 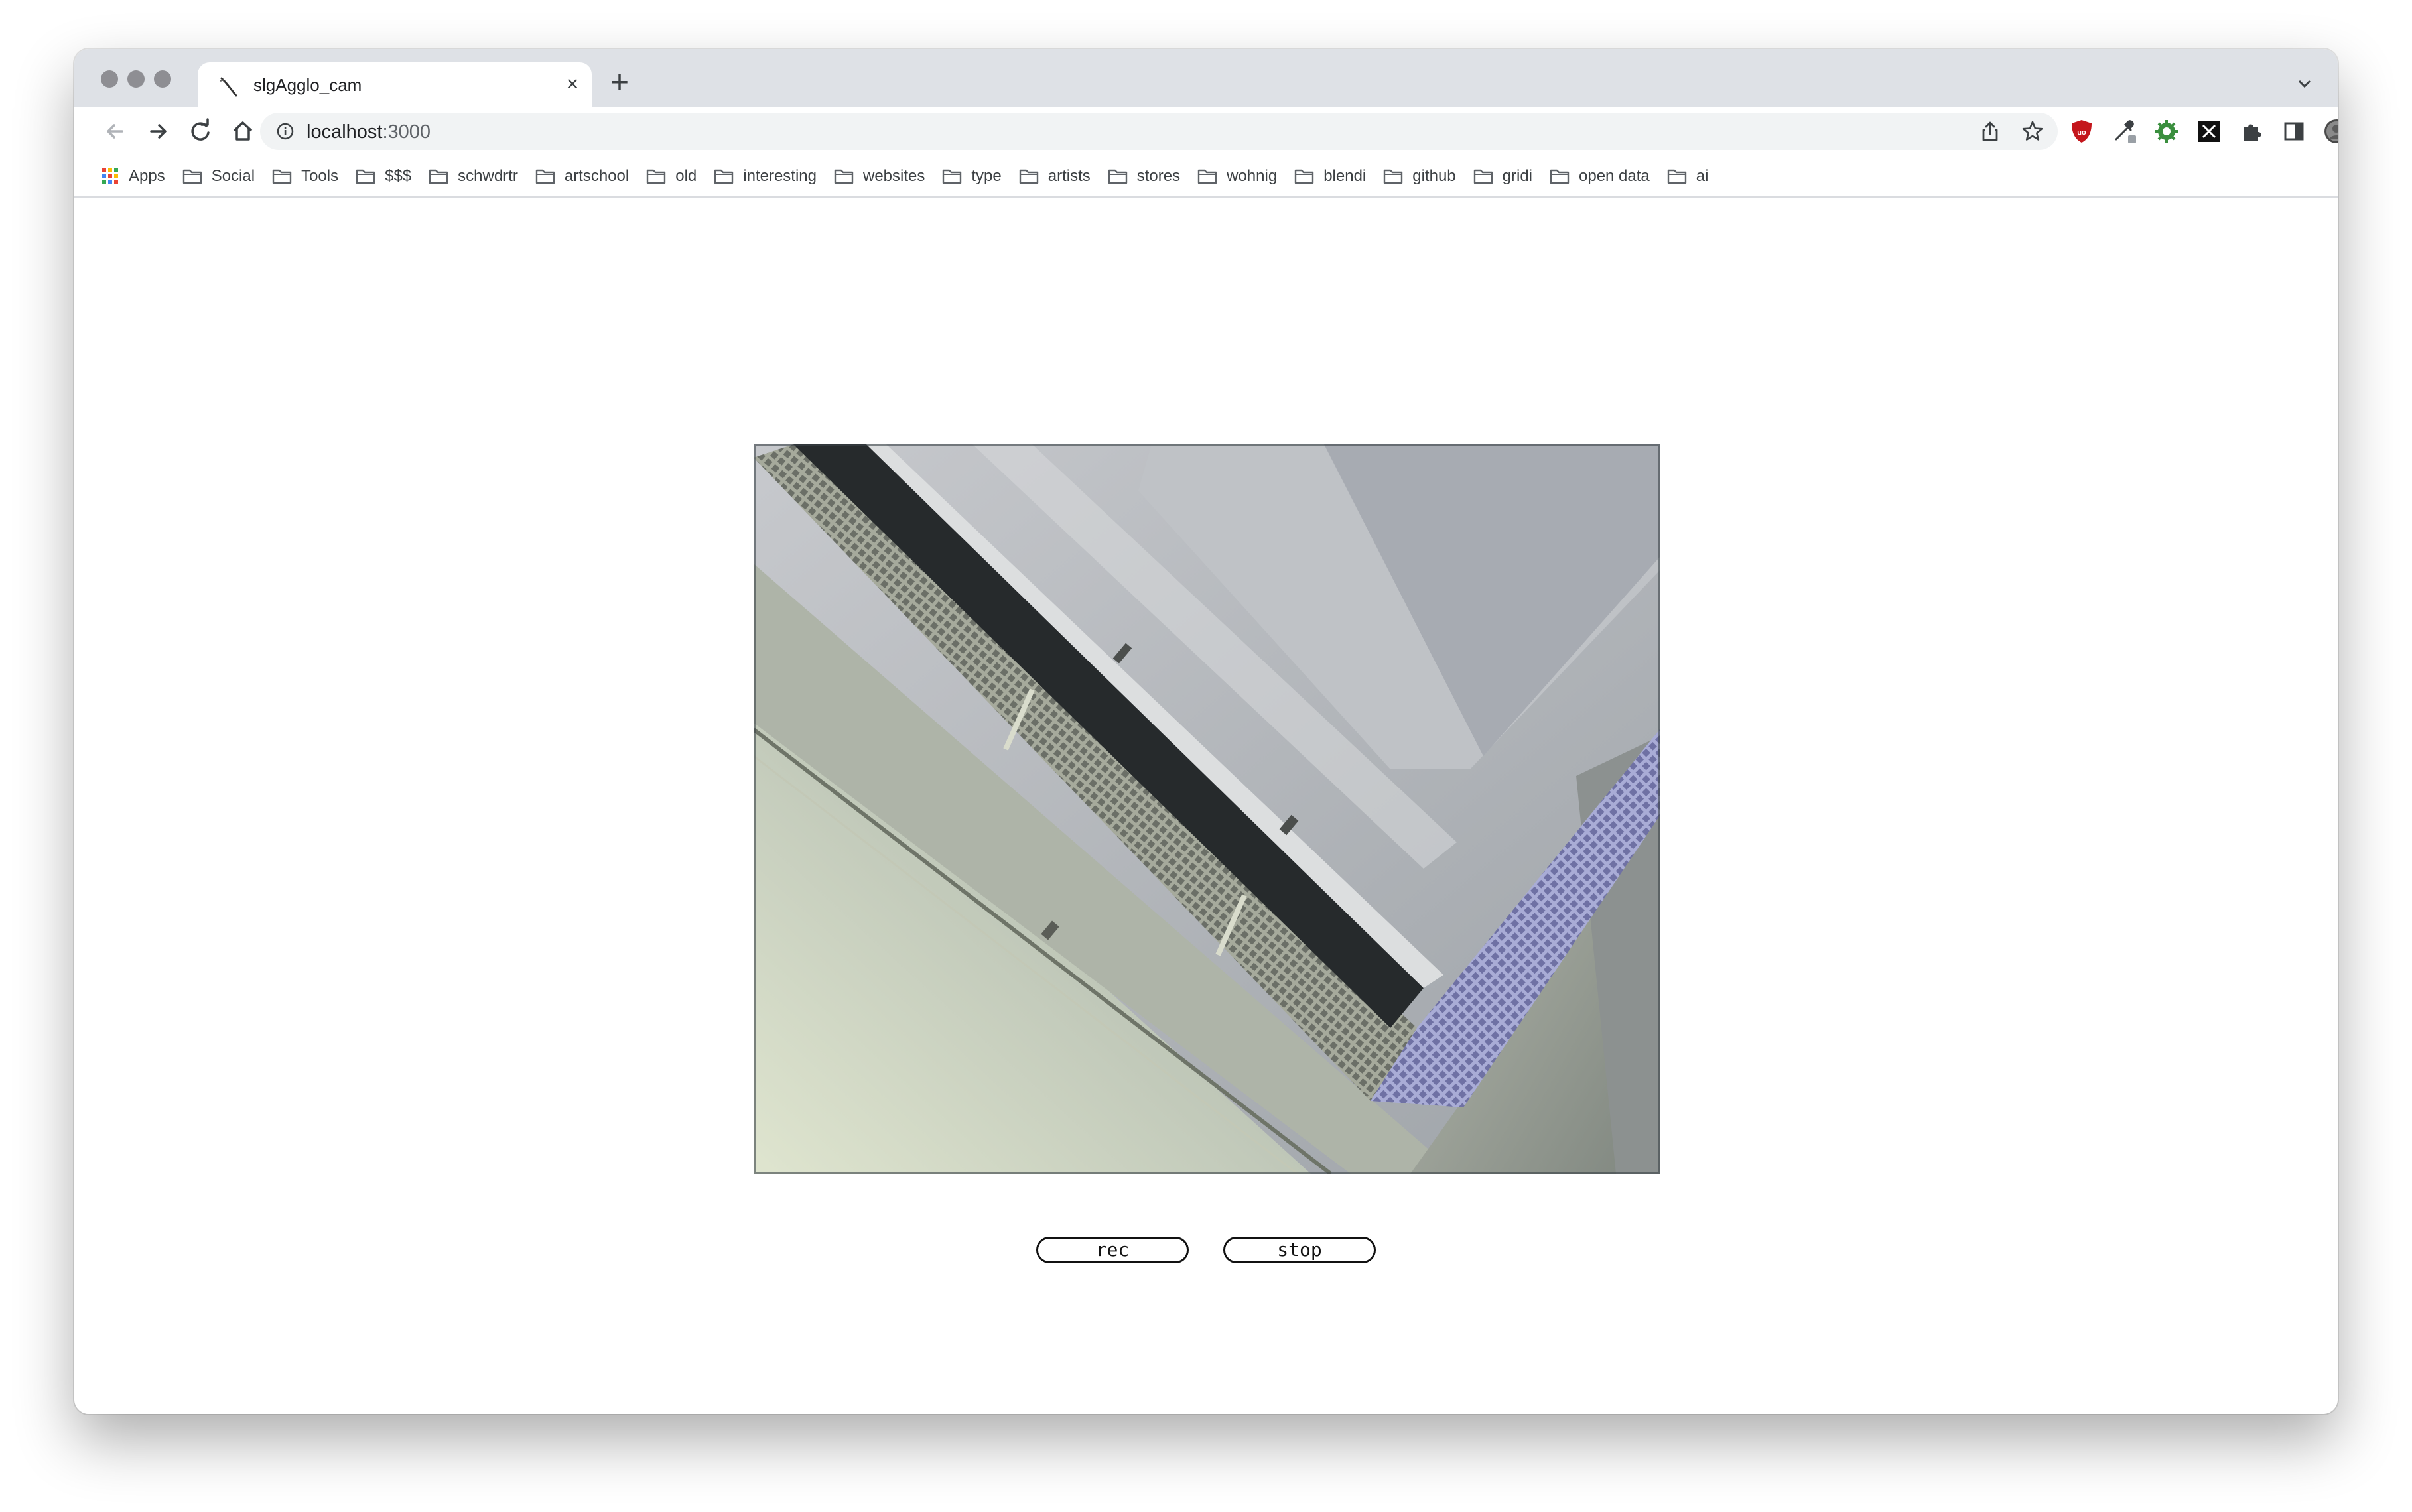 I want to click on bookmark-folder: artists, so click(x=1055, y=176).